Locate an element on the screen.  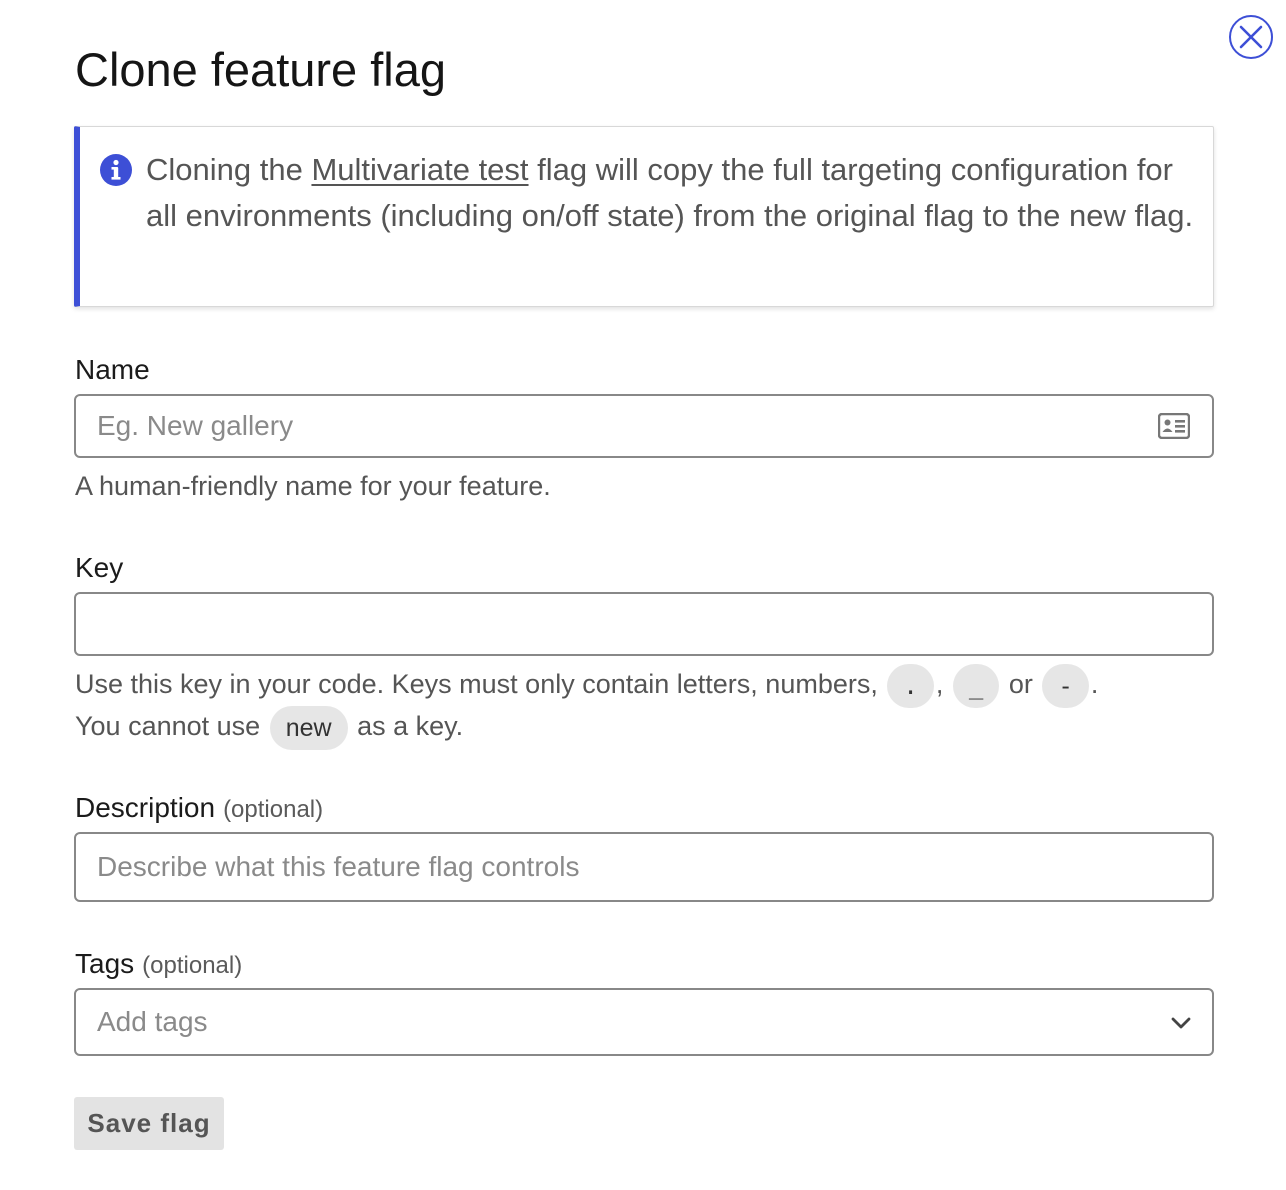
key-hint-line2: You cannot use new as a key. is located at coordinates (269, 727).